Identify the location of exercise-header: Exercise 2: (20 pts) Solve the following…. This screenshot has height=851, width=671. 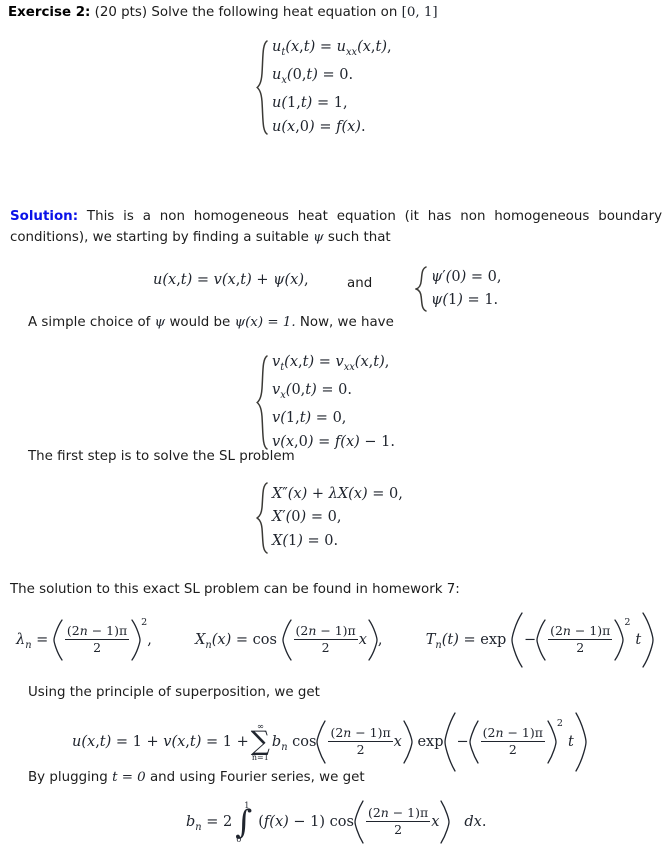
(335, 13).